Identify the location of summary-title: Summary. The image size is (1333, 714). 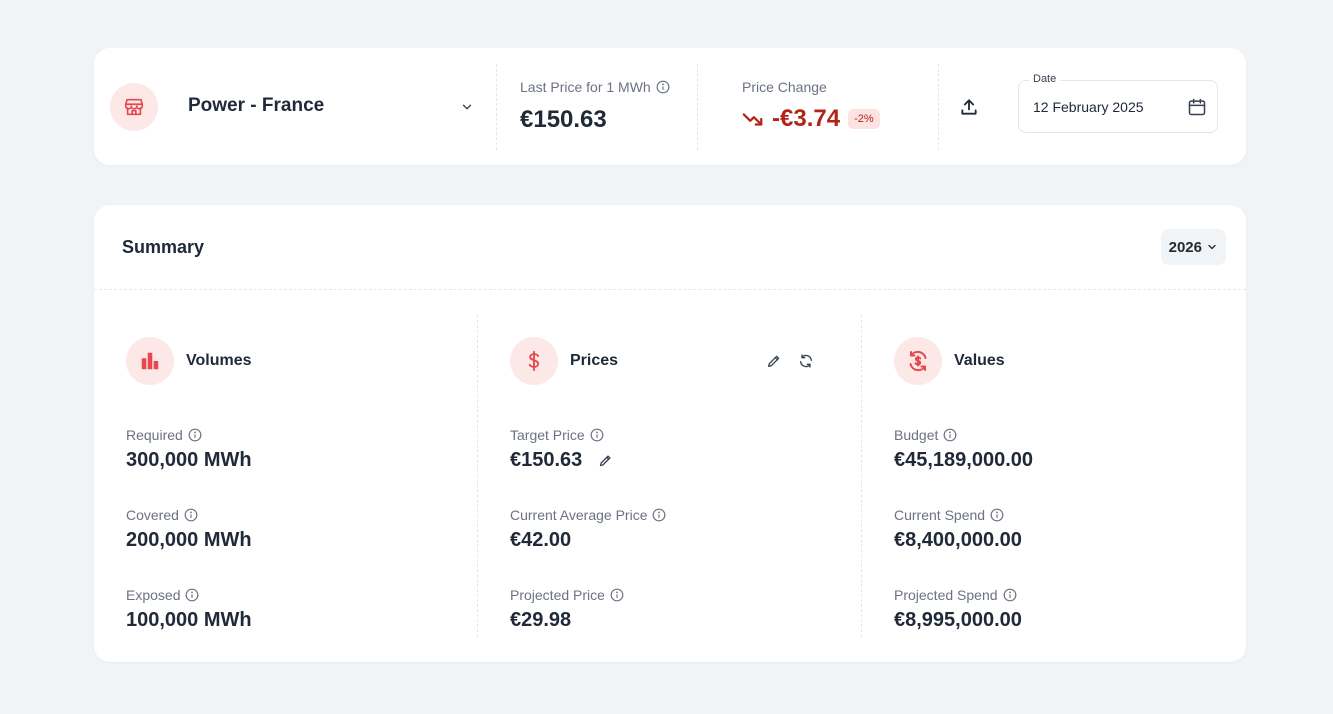
(163, 247).